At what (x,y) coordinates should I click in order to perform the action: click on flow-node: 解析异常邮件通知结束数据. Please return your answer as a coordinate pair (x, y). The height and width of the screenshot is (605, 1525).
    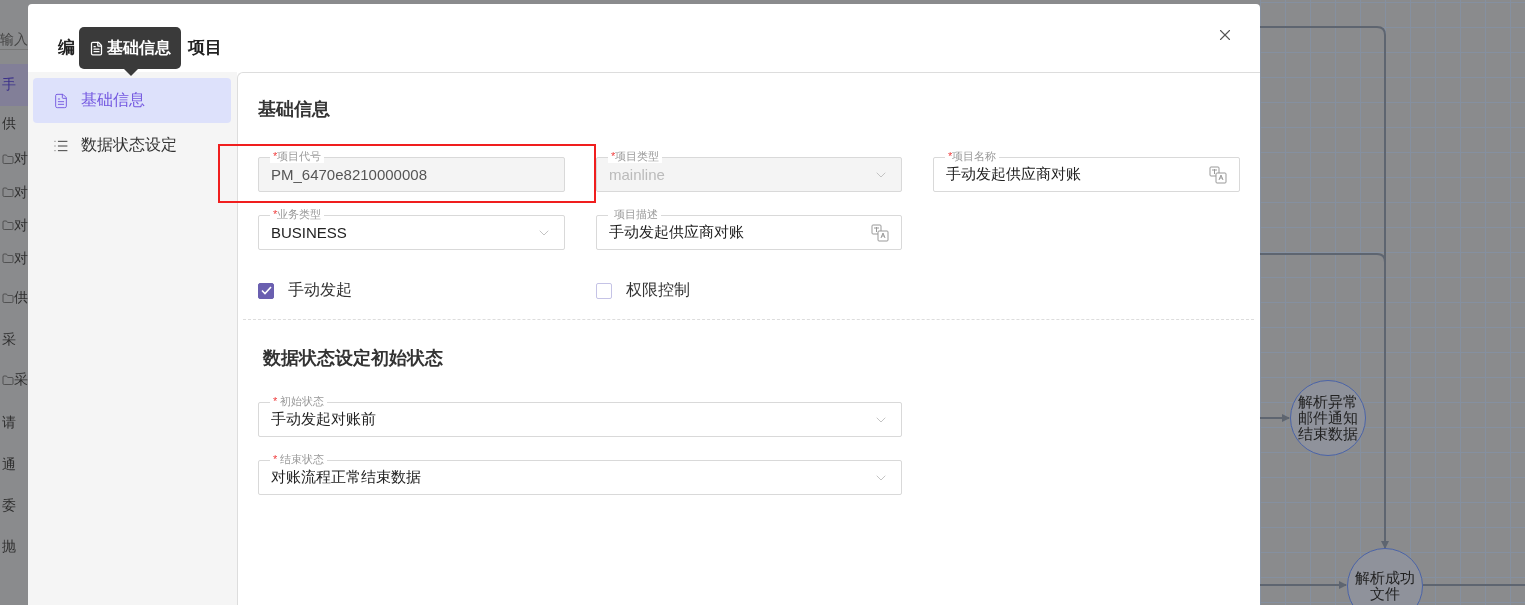
    Looking at the image, I should click on (1328, 418).